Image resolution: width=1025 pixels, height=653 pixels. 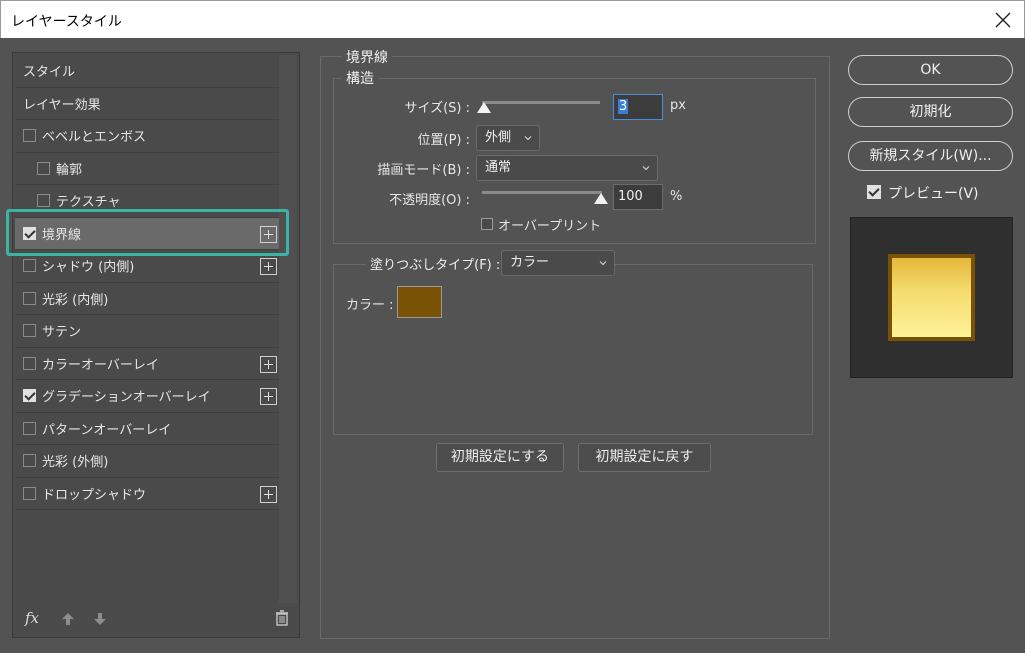 I want to click on style-item-label: グラデーションオーバーレイ, so click(x=126, y=398).